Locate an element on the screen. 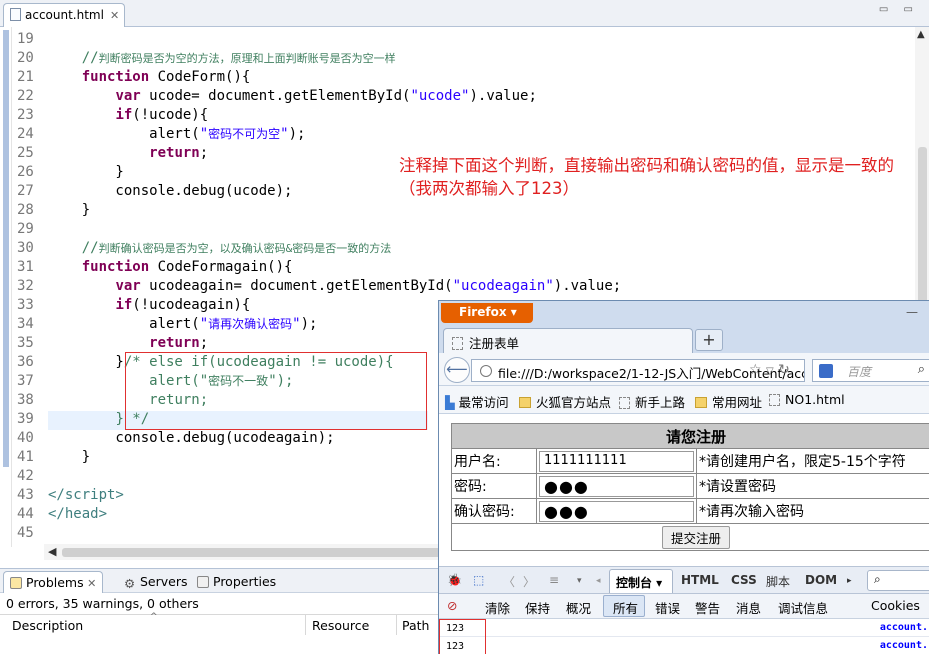  scroll-up-icon: ▲ is located at coordinates (921, 34).